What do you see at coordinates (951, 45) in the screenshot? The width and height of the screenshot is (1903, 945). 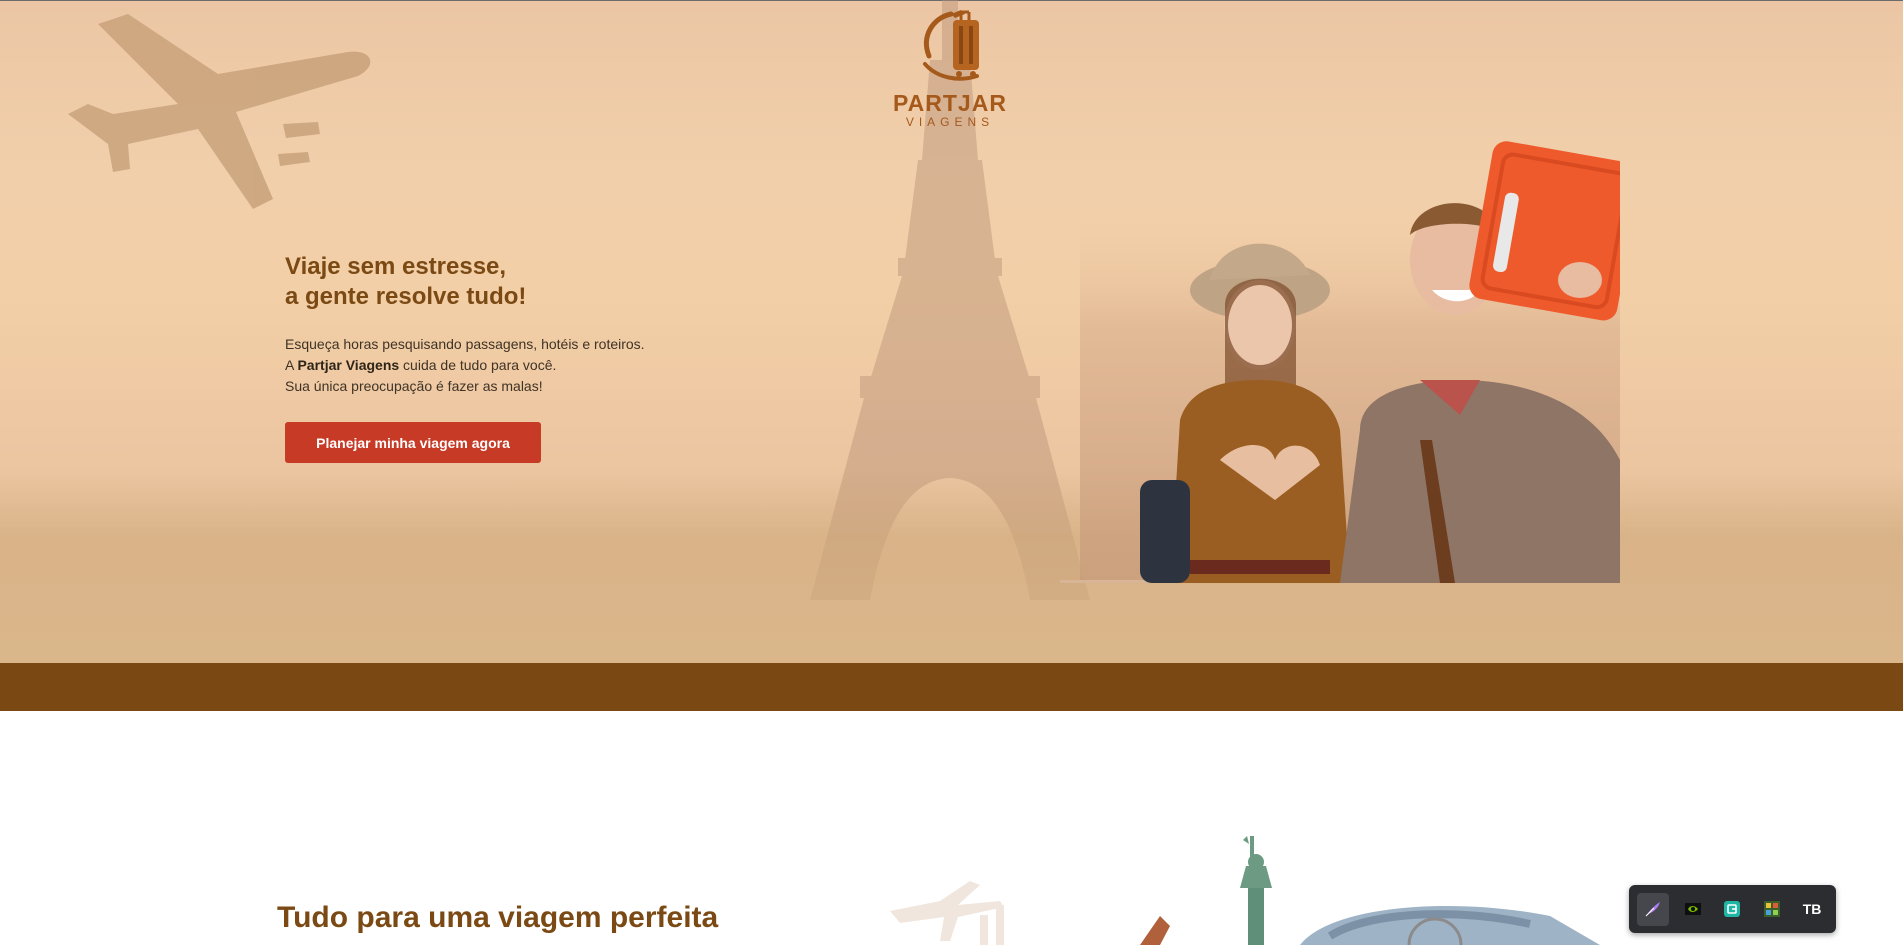 I see `suitcase-plane-logo-icon` at bounding box center [951, 45].